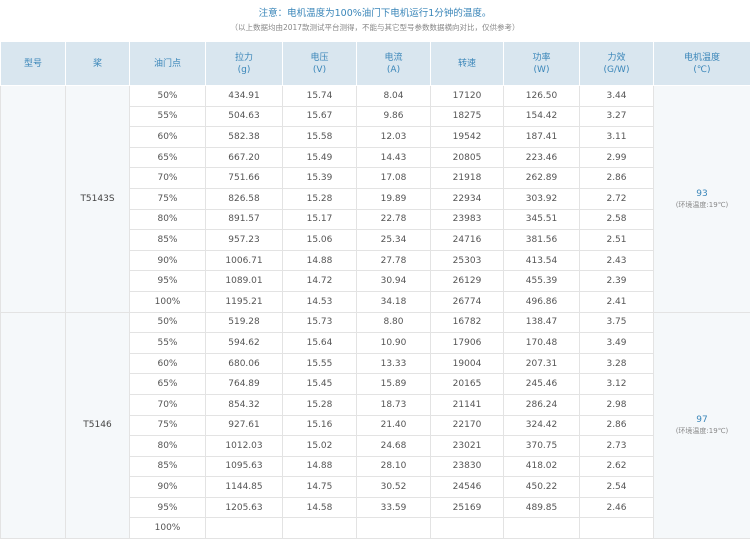 The height and width of the screenshot is (539, 750). What do you see at coordinates (467, 198) in the screenshot?
I see `cell-rpm: 22934` at bounding box center [467, 198].